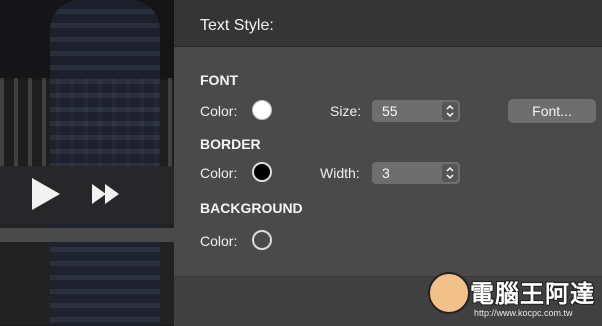  Describe the element at coordinates (390, 111) in the screenshot. I see `font-size-value: 55` at that location.